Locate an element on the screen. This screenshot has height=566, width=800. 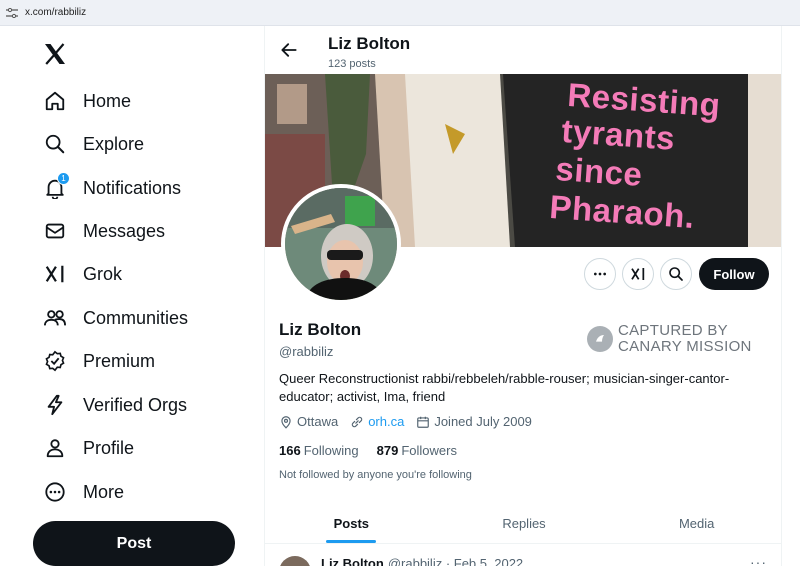
more-dots-icon is located at coordinates (600, 274).